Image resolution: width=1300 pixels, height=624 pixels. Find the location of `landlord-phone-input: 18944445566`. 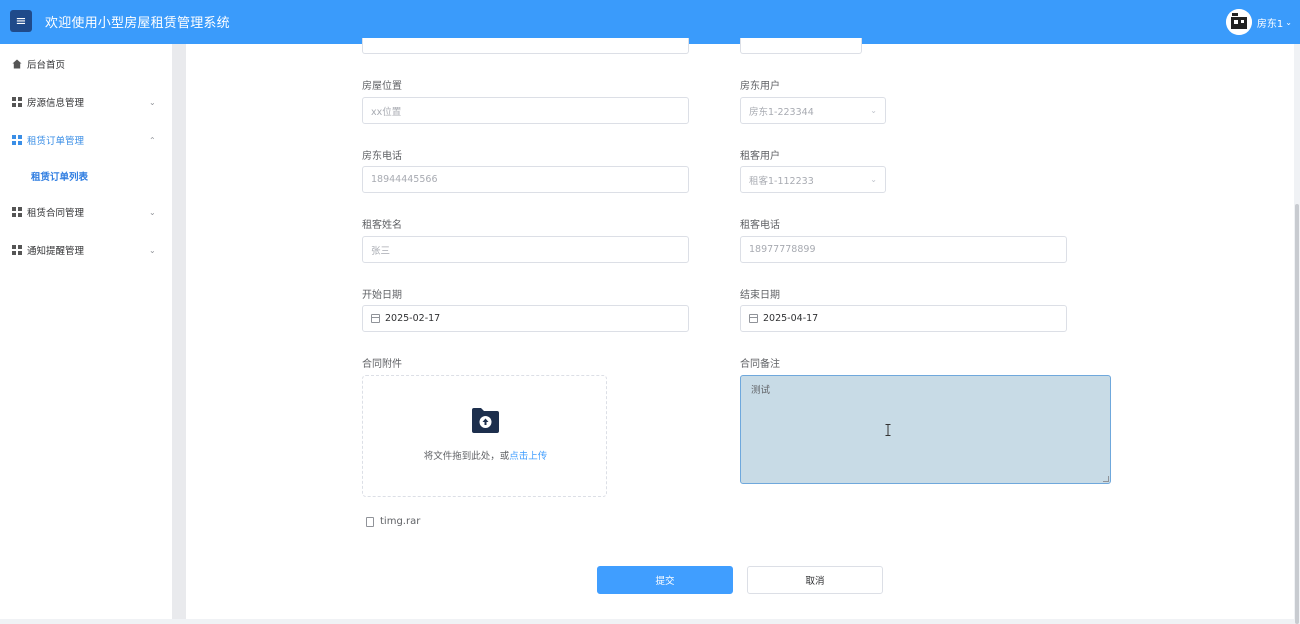

landlord-phone-input: 18944445566 is located at coordinates (525, 179).